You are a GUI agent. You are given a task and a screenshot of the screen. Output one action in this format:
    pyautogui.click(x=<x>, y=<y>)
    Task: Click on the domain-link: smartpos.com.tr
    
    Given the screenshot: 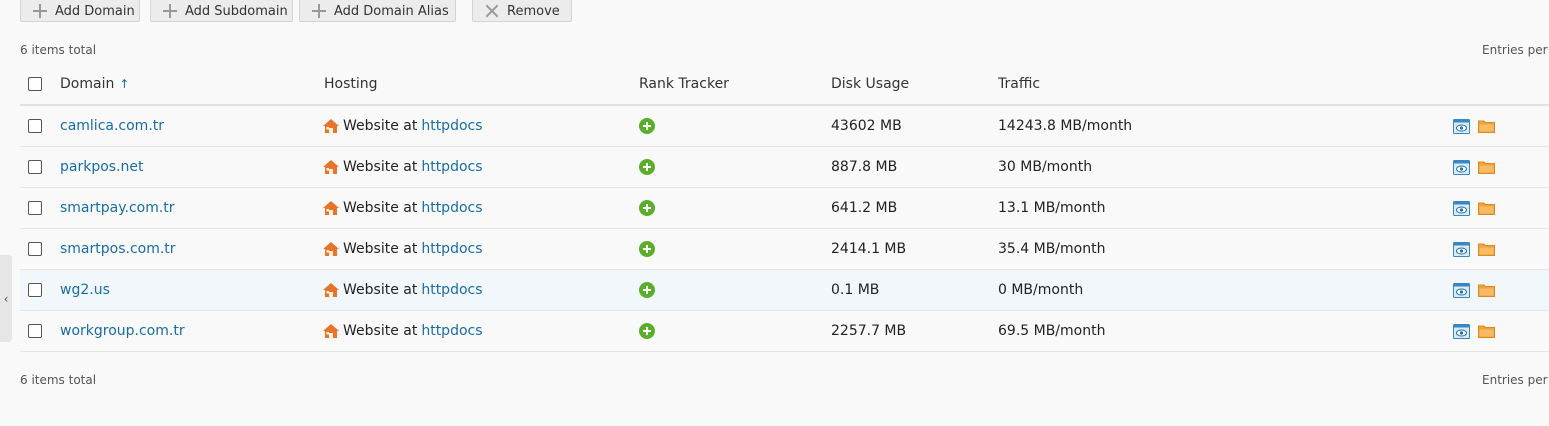 What is the action you would take?
    pyautogui.click(x=118, y=249)
    